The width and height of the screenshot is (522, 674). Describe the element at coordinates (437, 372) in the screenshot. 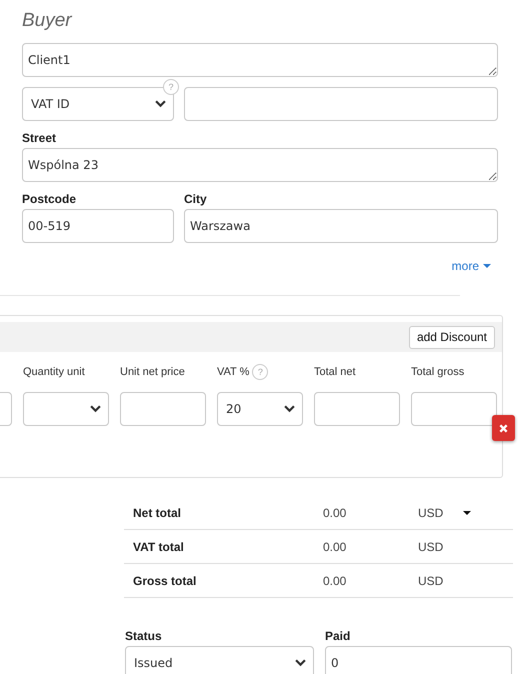

I see `column-label: Total gross` at that location.